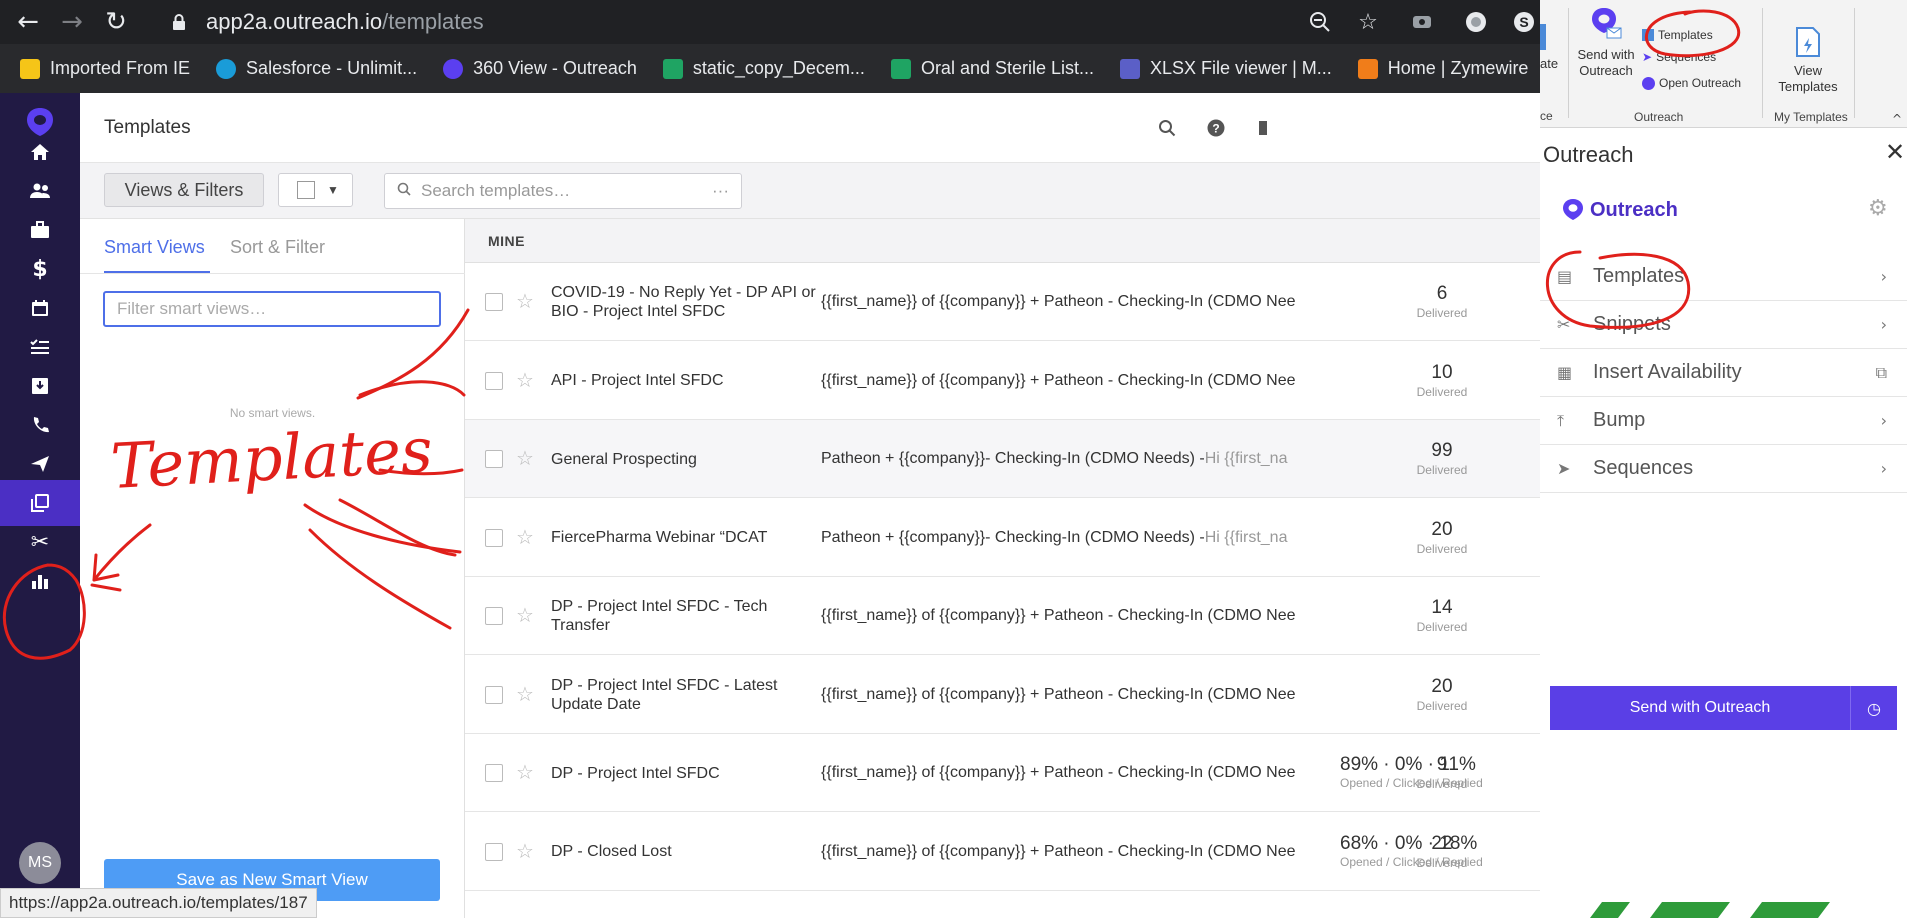 The height and width of the screenshot is (918, 1907). I want to click on skype-icon: S, so click(1524, 22).